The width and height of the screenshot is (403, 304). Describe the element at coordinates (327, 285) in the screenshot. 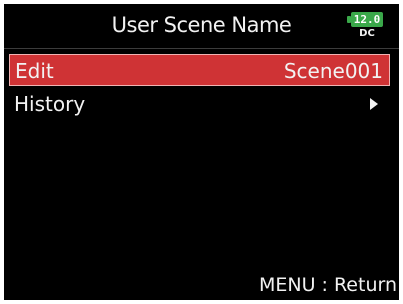

I see `return-hint: MENU : Return` at that location.